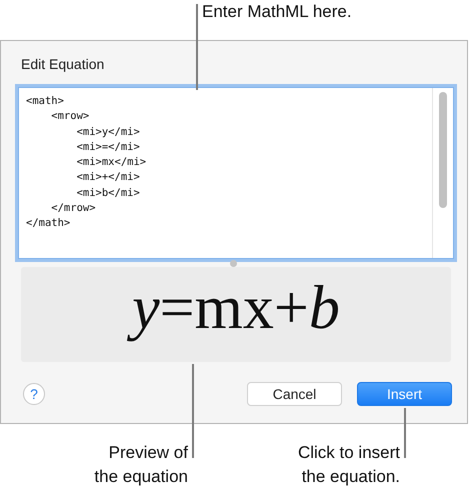 The image size is (470, 500). What do you see at coordinates (34, 394) in the screenshot?
I see `help-button: ?` at bounding box center [34, 394].